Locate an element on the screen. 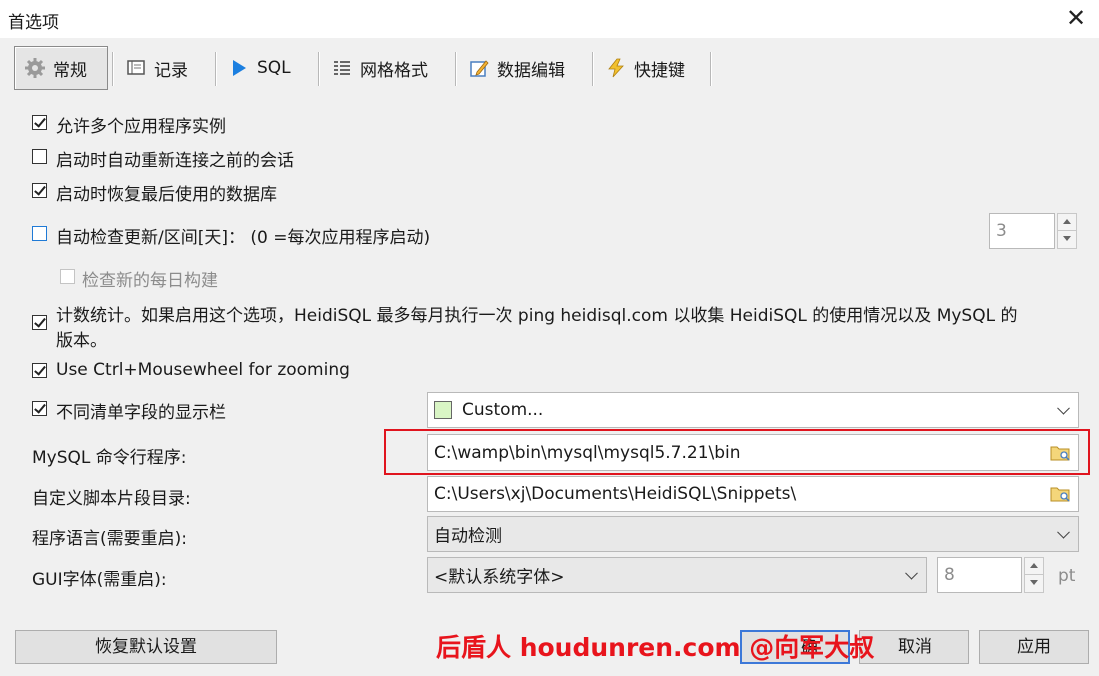 This screenshot has height=676, width=1099. lightning-icon is located at coordinates (616, 68).